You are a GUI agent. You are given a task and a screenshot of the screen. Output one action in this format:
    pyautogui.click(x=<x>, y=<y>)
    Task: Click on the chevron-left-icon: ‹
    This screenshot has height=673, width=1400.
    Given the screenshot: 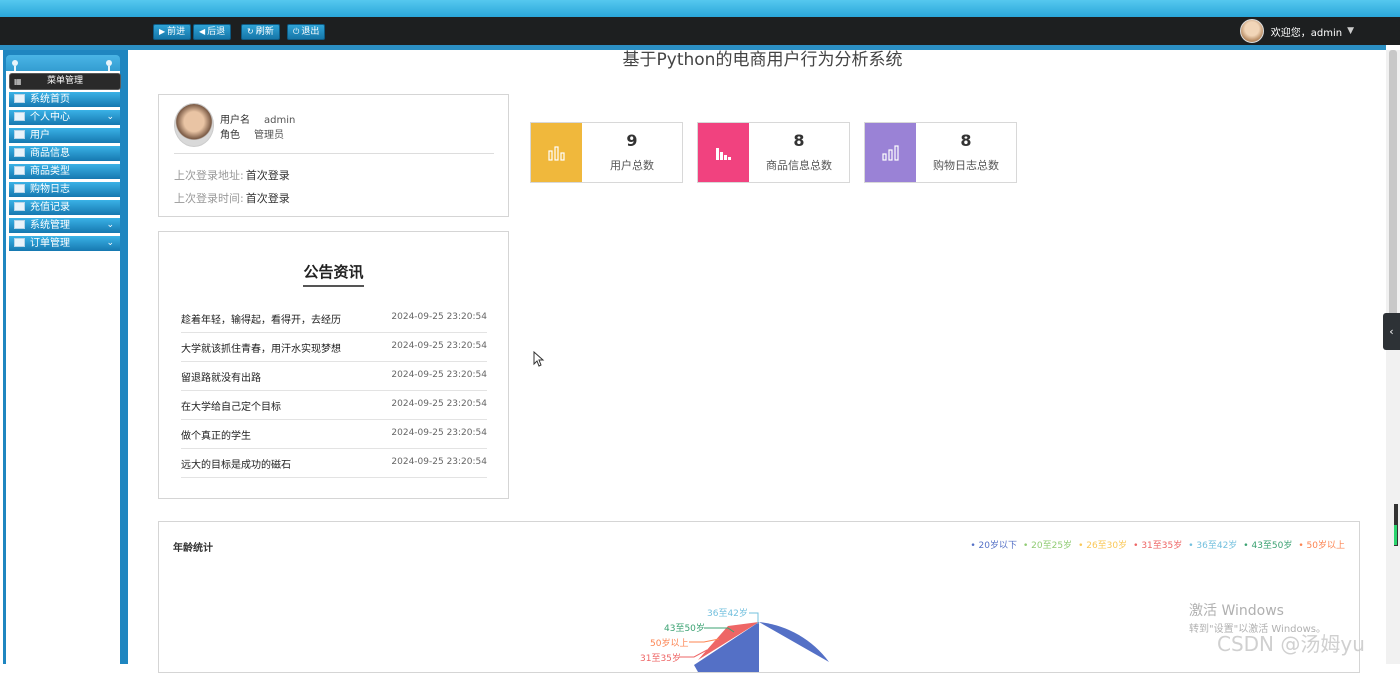 What is the action you would take?
    pyautogui.click(x=1391, y=331)
    